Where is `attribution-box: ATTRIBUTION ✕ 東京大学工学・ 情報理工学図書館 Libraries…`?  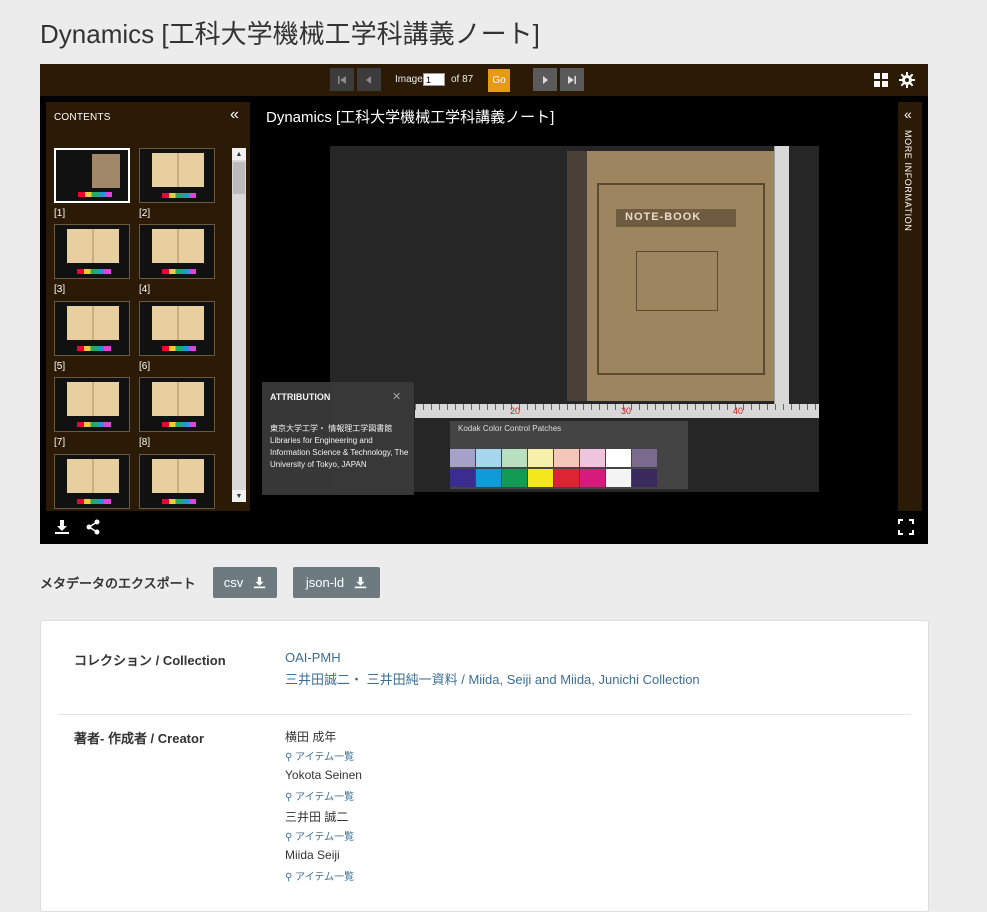 attribution-box: ATTRIBUTION ✕ 東京大学工学・ 情報理工学図書館 Libraries… is located at coordinates (338, 438).